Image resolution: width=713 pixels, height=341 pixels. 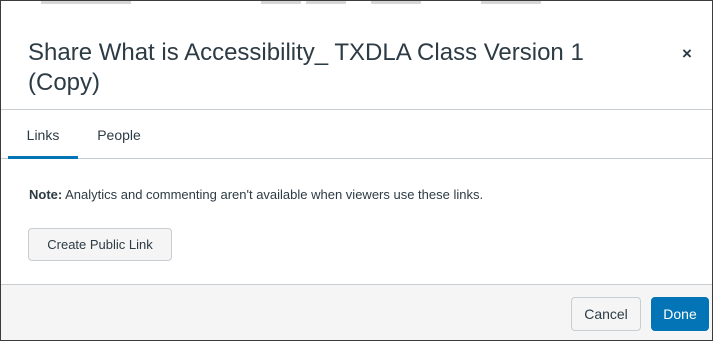 I want to click on tab-people: People, so click(x=119, y=134).